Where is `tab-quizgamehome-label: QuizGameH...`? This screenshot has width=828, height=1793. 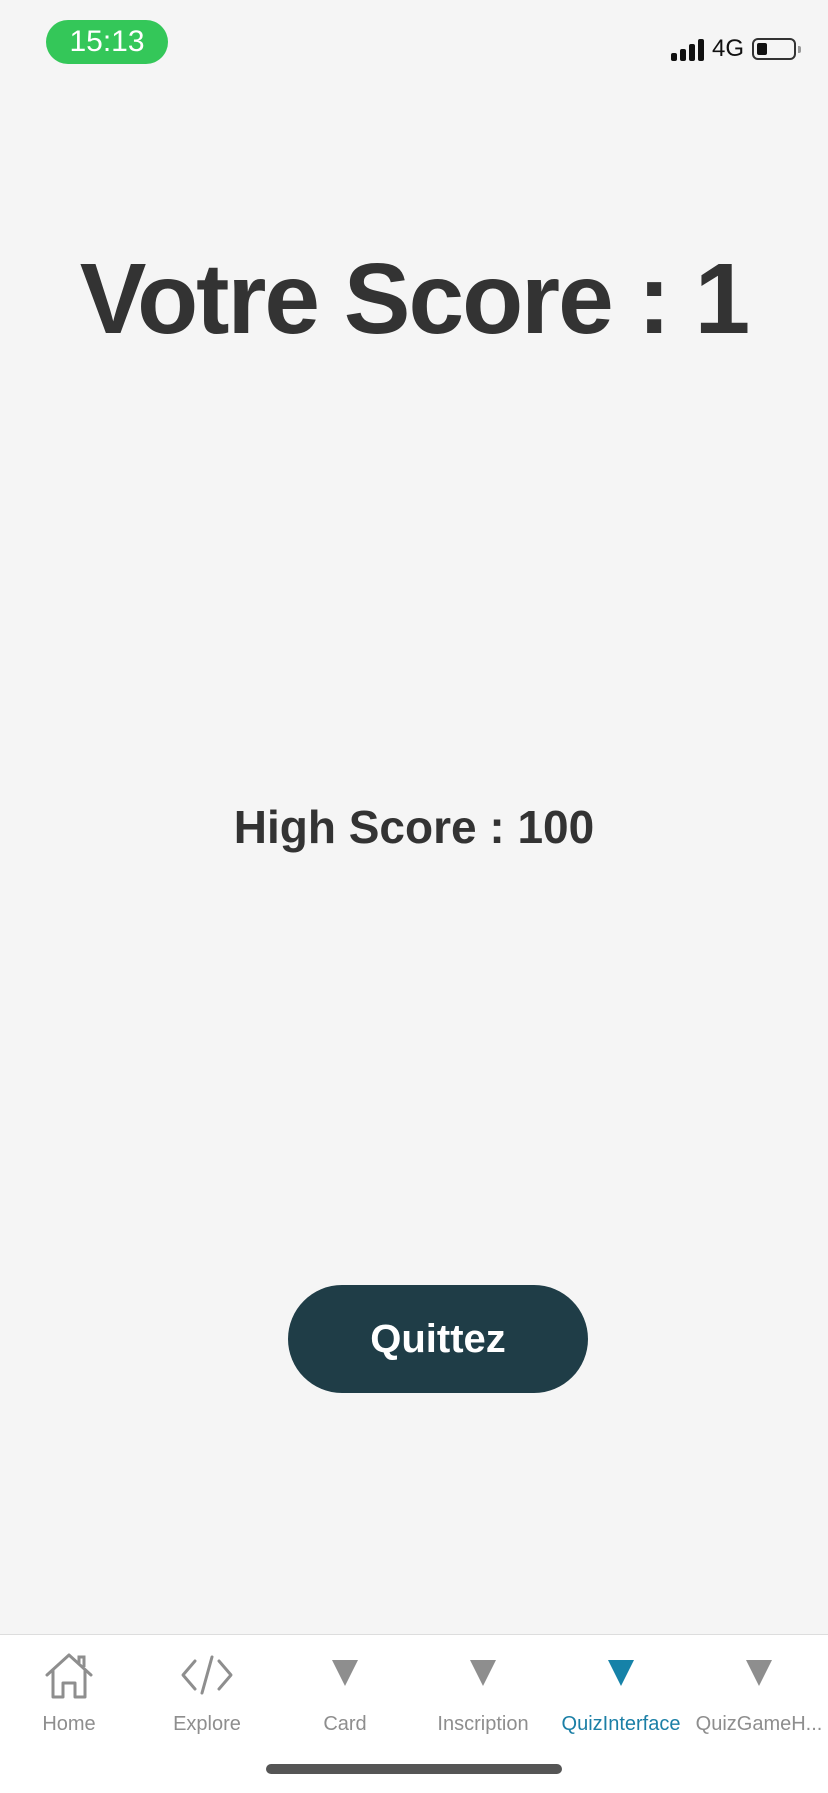 tab-quizgamehome-label: QuizGameH... is located at coordinates (759, 1724).